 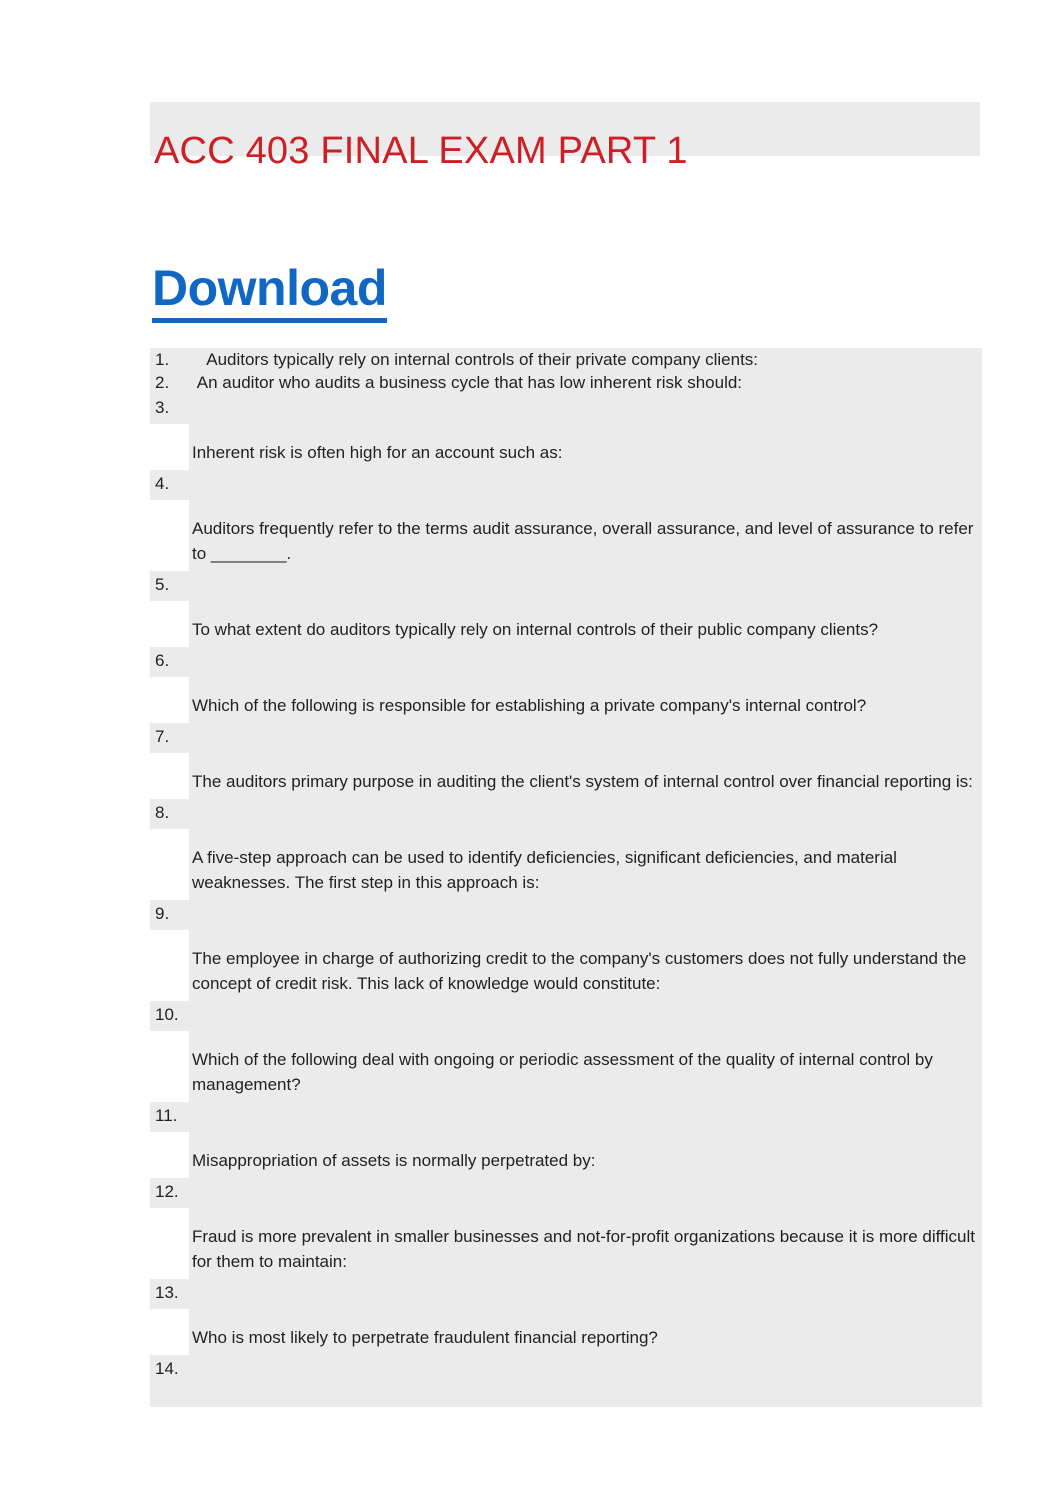 What do you see at coordinates (167, 1191) in the screenshot?
I see `question-number: 12.` at bounding box center [167, 1191].